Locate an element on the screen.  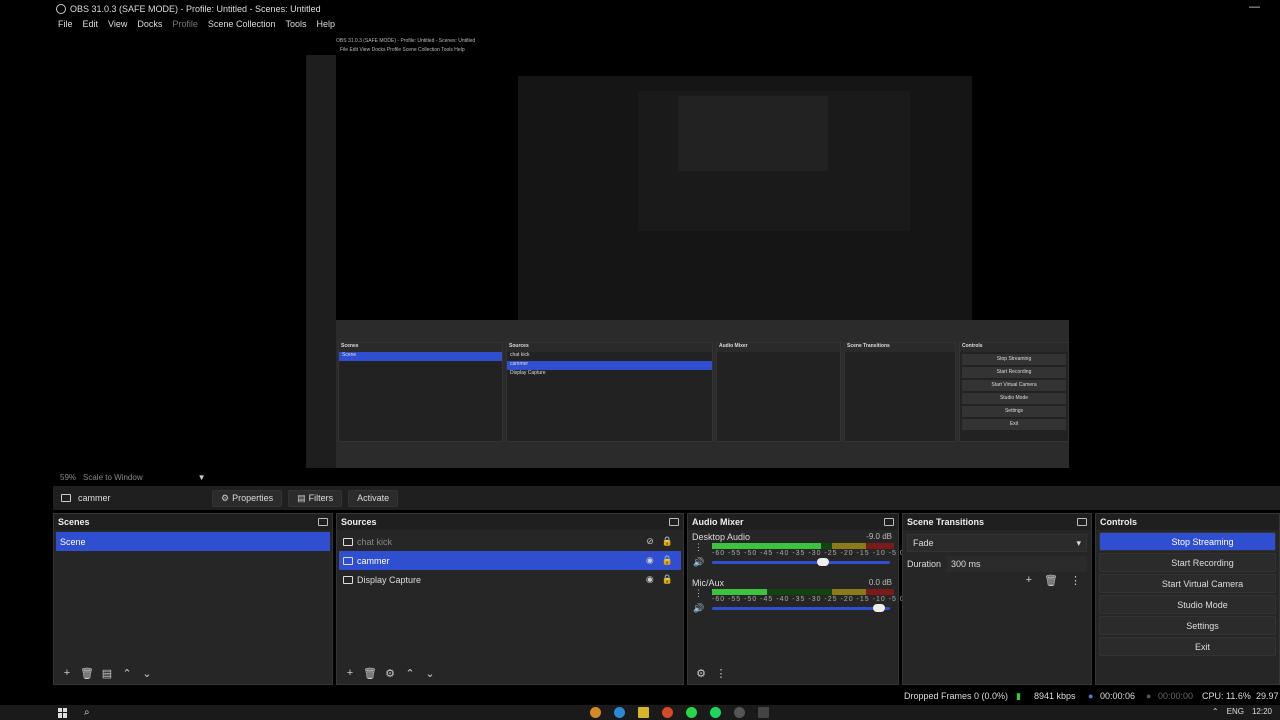
obs-taskbar-icon is located at coordinates (739, 712).